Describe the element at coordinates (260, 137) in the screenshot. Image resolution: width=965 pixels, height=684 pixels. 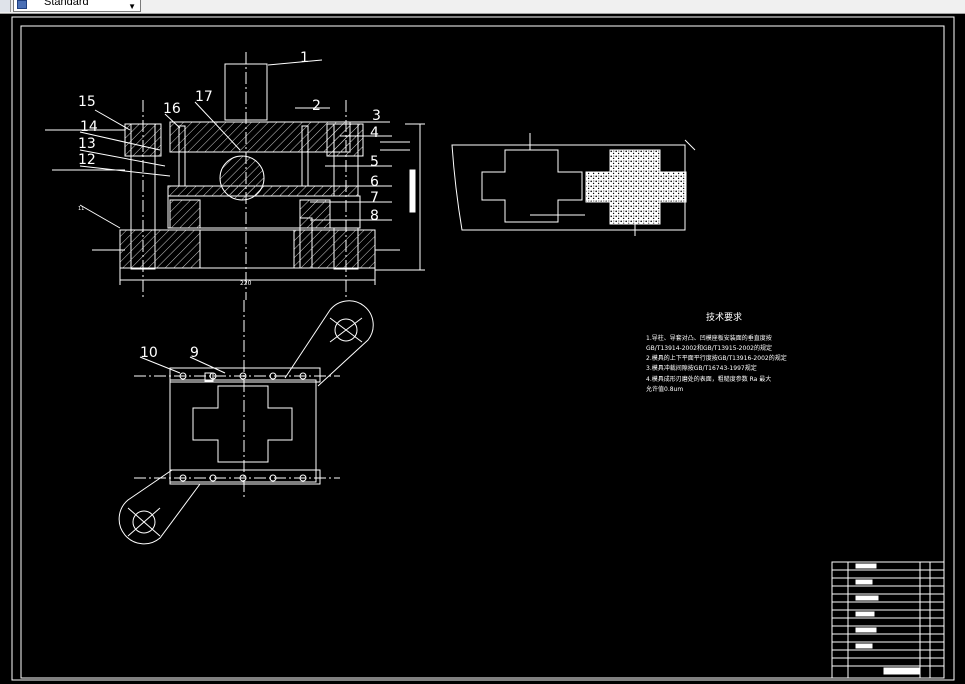
I see `upper-plate` at that location.